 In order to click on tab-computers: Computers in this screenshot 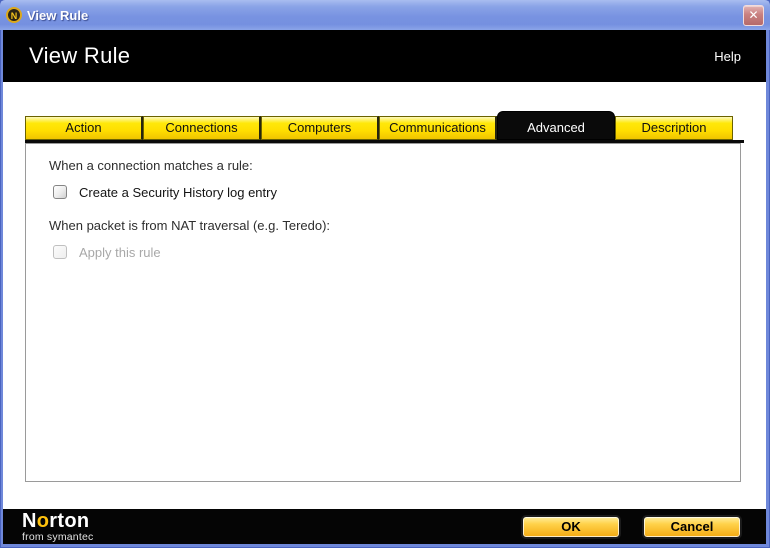, I will do `click(320, 128)`.